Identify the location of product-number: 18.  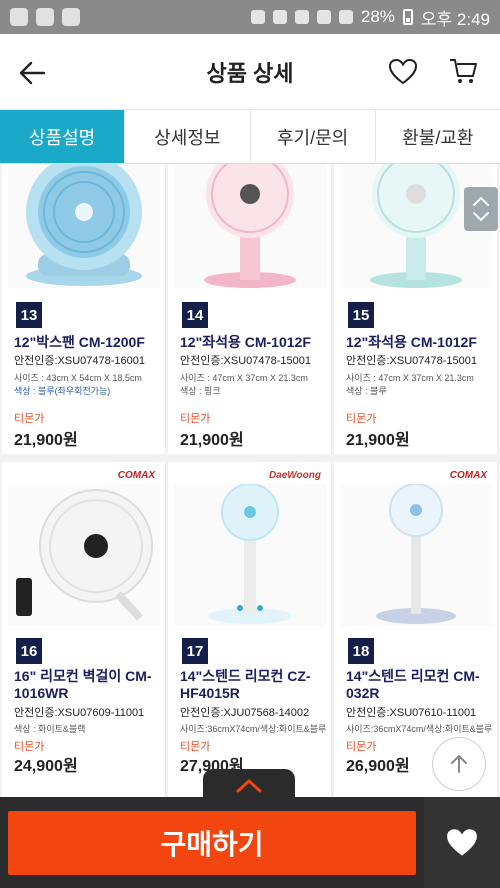
(361, 651).